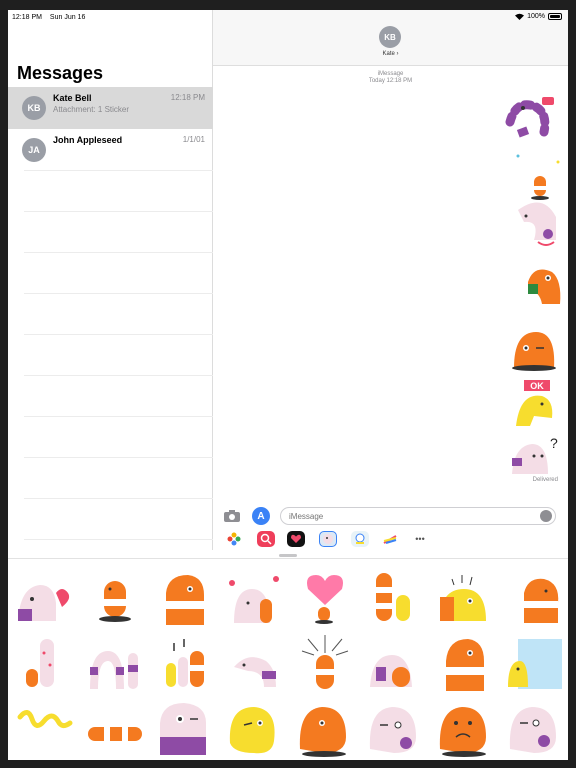 The width and height of the screenshot is (576, 768). What do you see at coordinates (533, 283) in the screenshot?
I see `sent-worm-sticker: OK ?` at bounding box center [533, 283].